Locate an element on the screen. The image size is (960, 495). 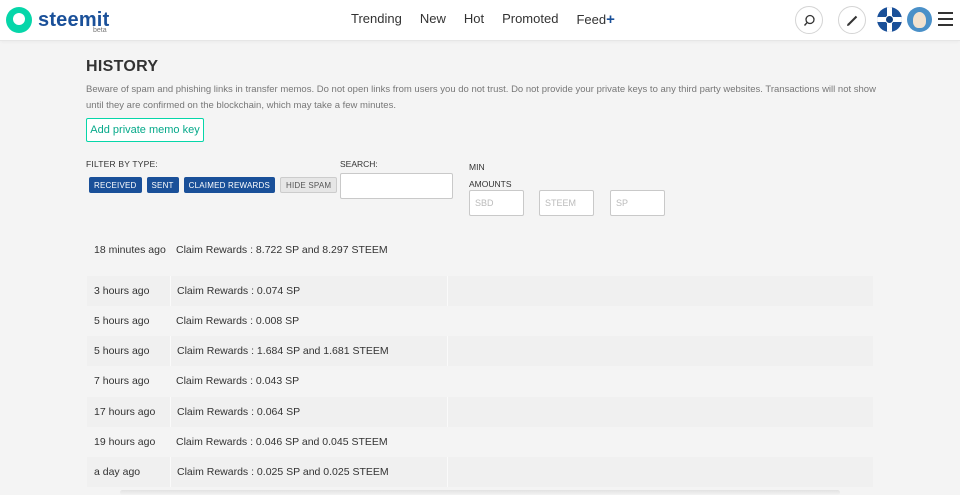
row-time: 18 minutes ago is located at coordinates (130, 249).